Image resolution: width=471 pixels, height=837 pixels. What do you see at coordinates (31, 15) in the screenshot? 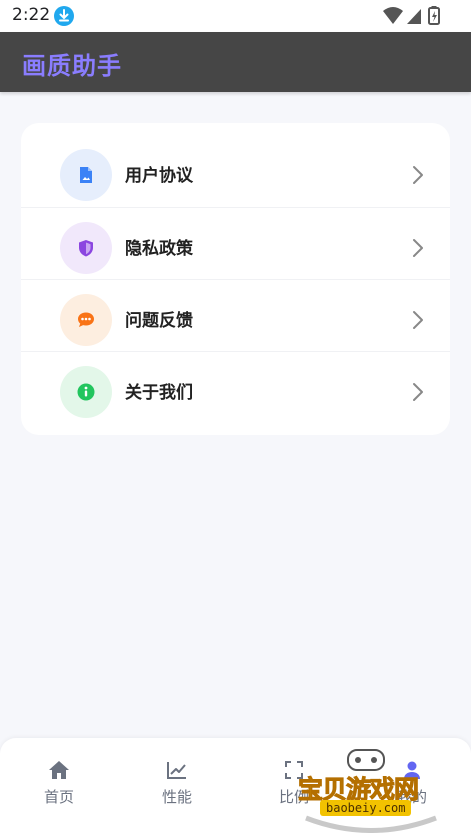
I see `status-time: 2:22` at bounding box center [31, 15].